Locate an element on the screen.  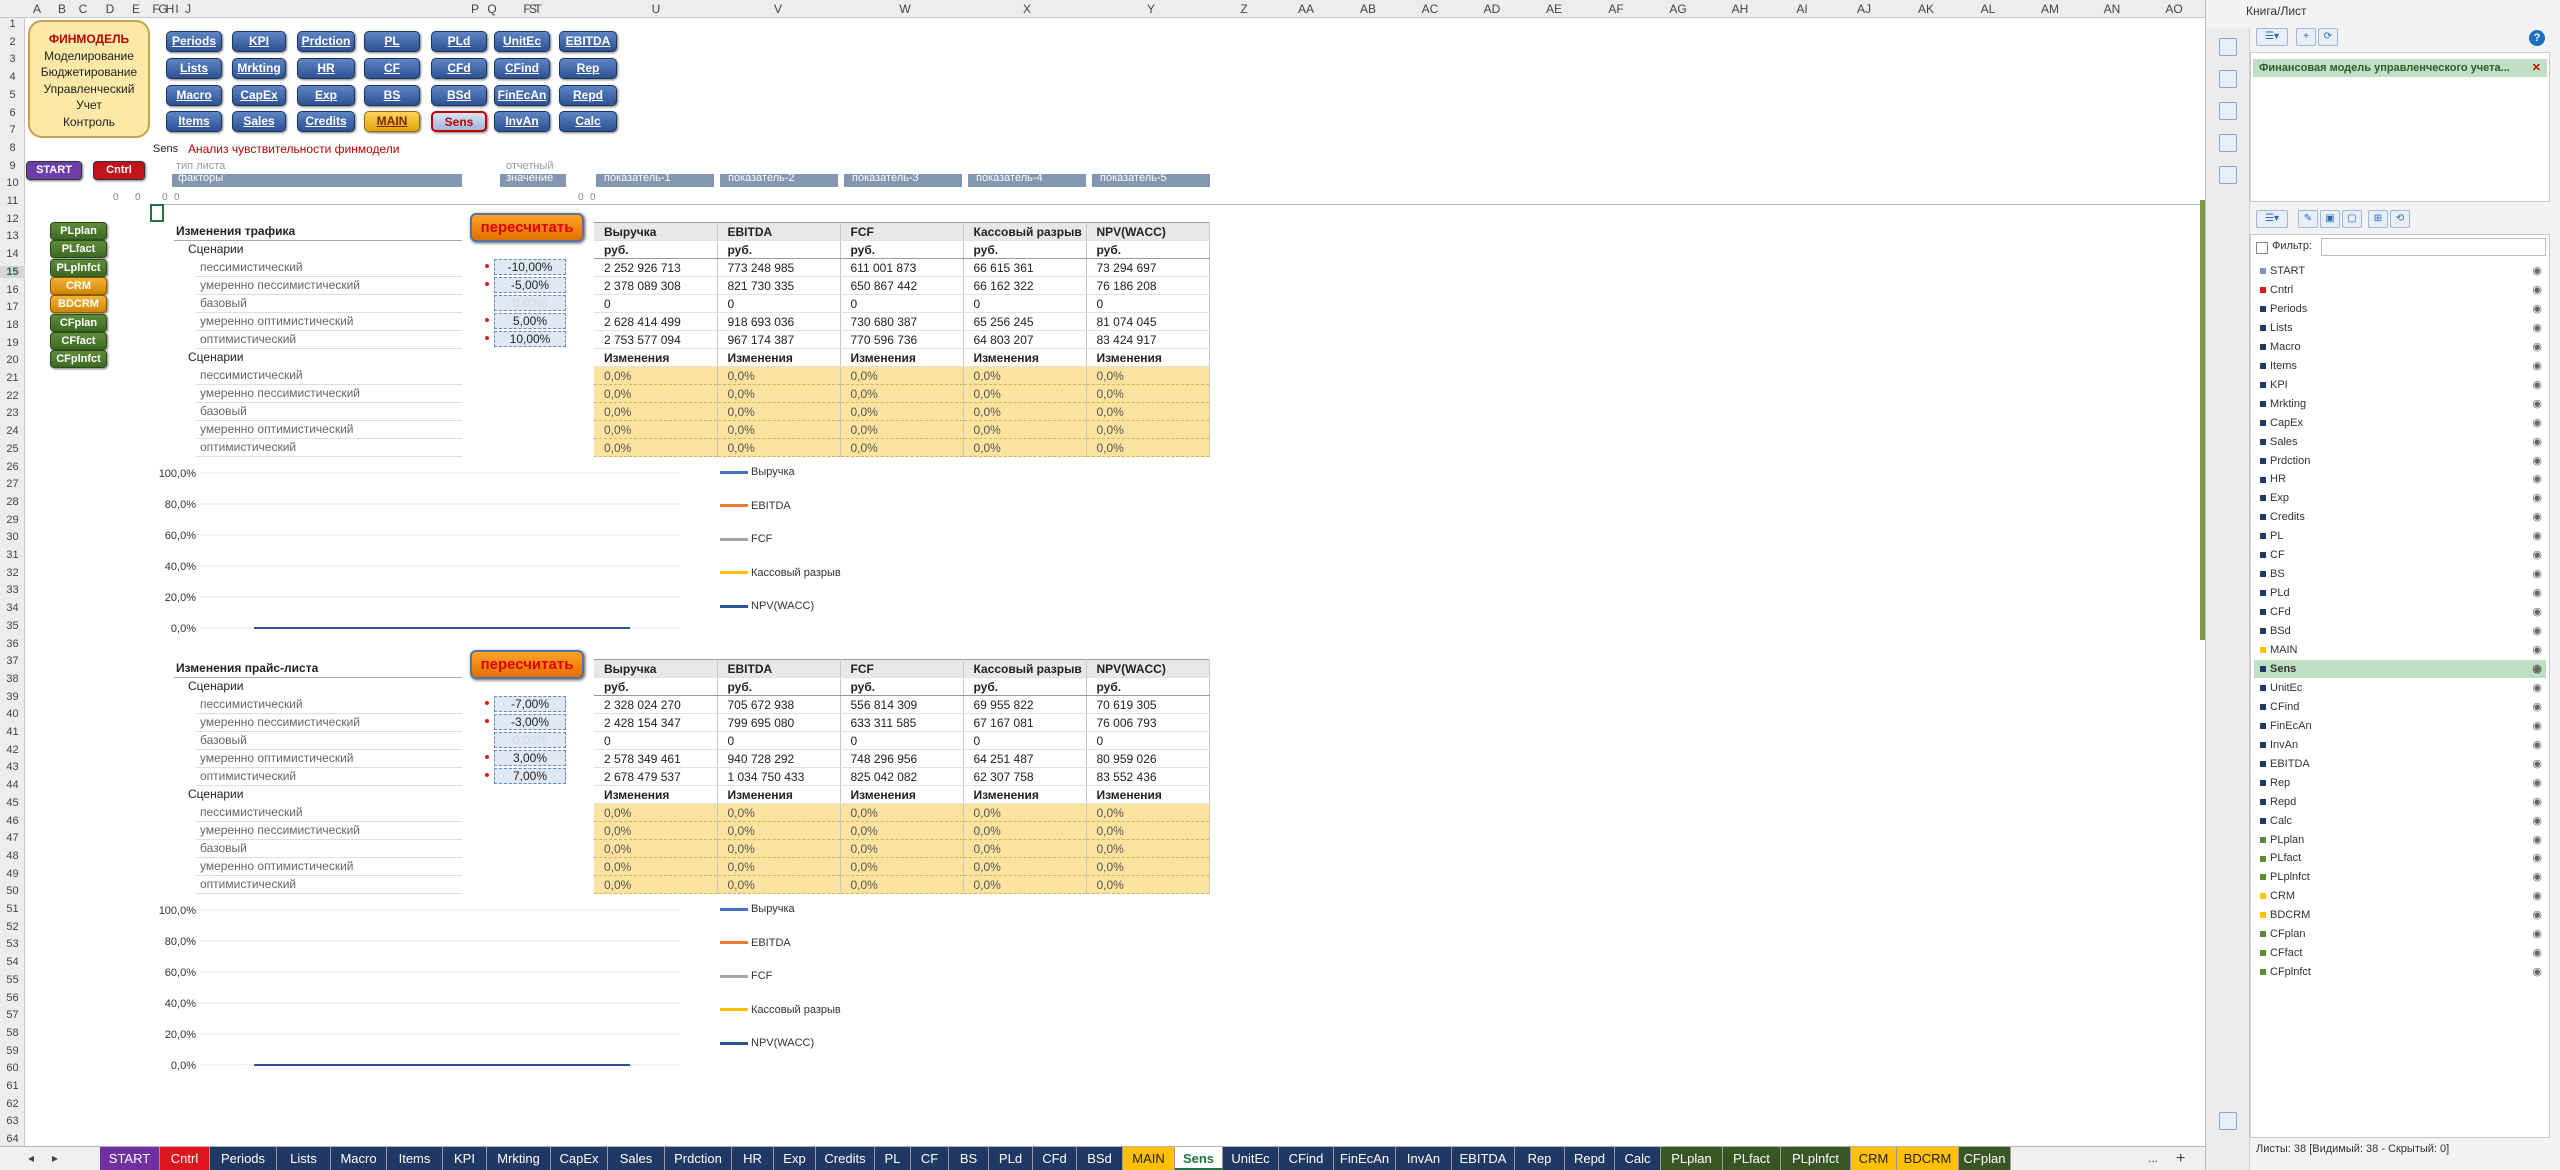
row-header: 61 is located at coordinates (12, 1086).